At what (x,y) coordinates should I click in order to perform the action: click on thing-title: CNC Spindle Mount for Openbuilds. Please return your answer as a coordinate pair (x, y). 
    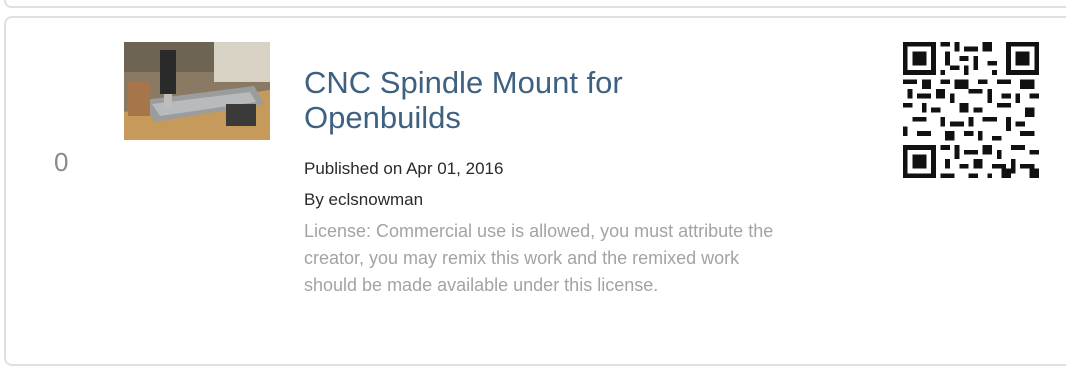
    Looking at the image, I should click on (534, 100).